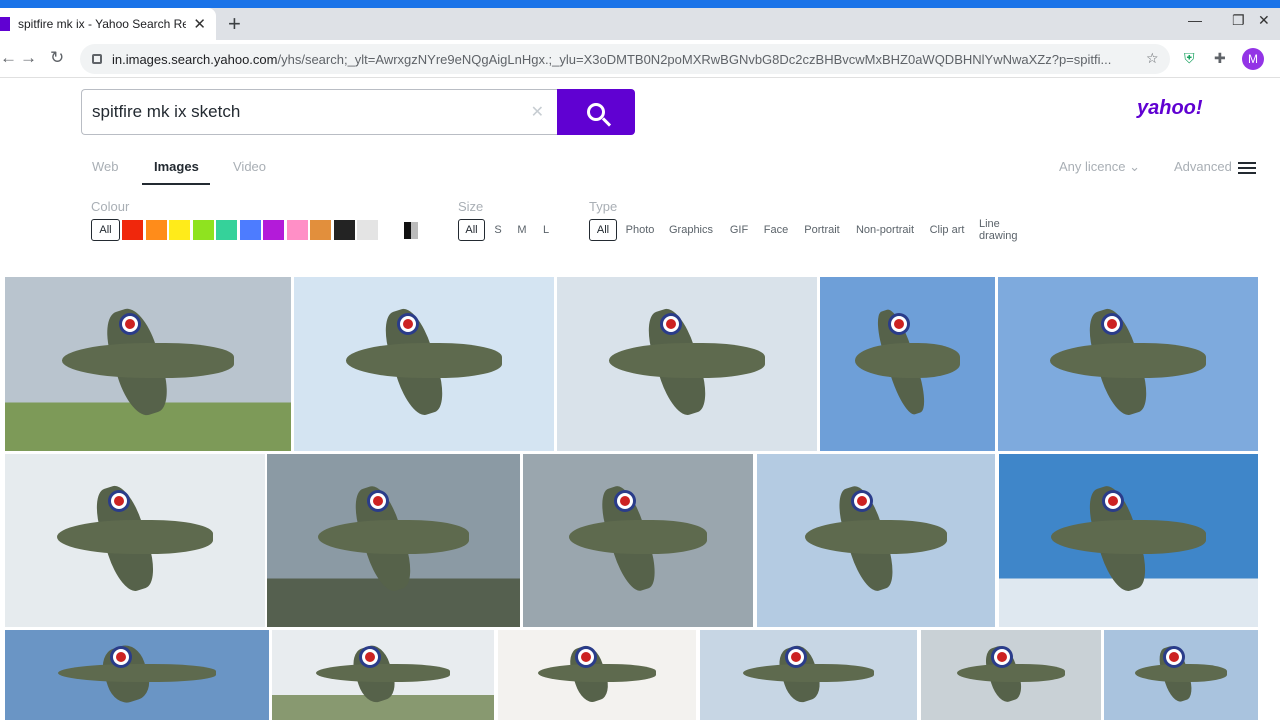 This screenshot has width=1280, height=720. Describe the element at coordinates (739, 230) in the screenshot. I see `type-gif-button: GIF` at that location.